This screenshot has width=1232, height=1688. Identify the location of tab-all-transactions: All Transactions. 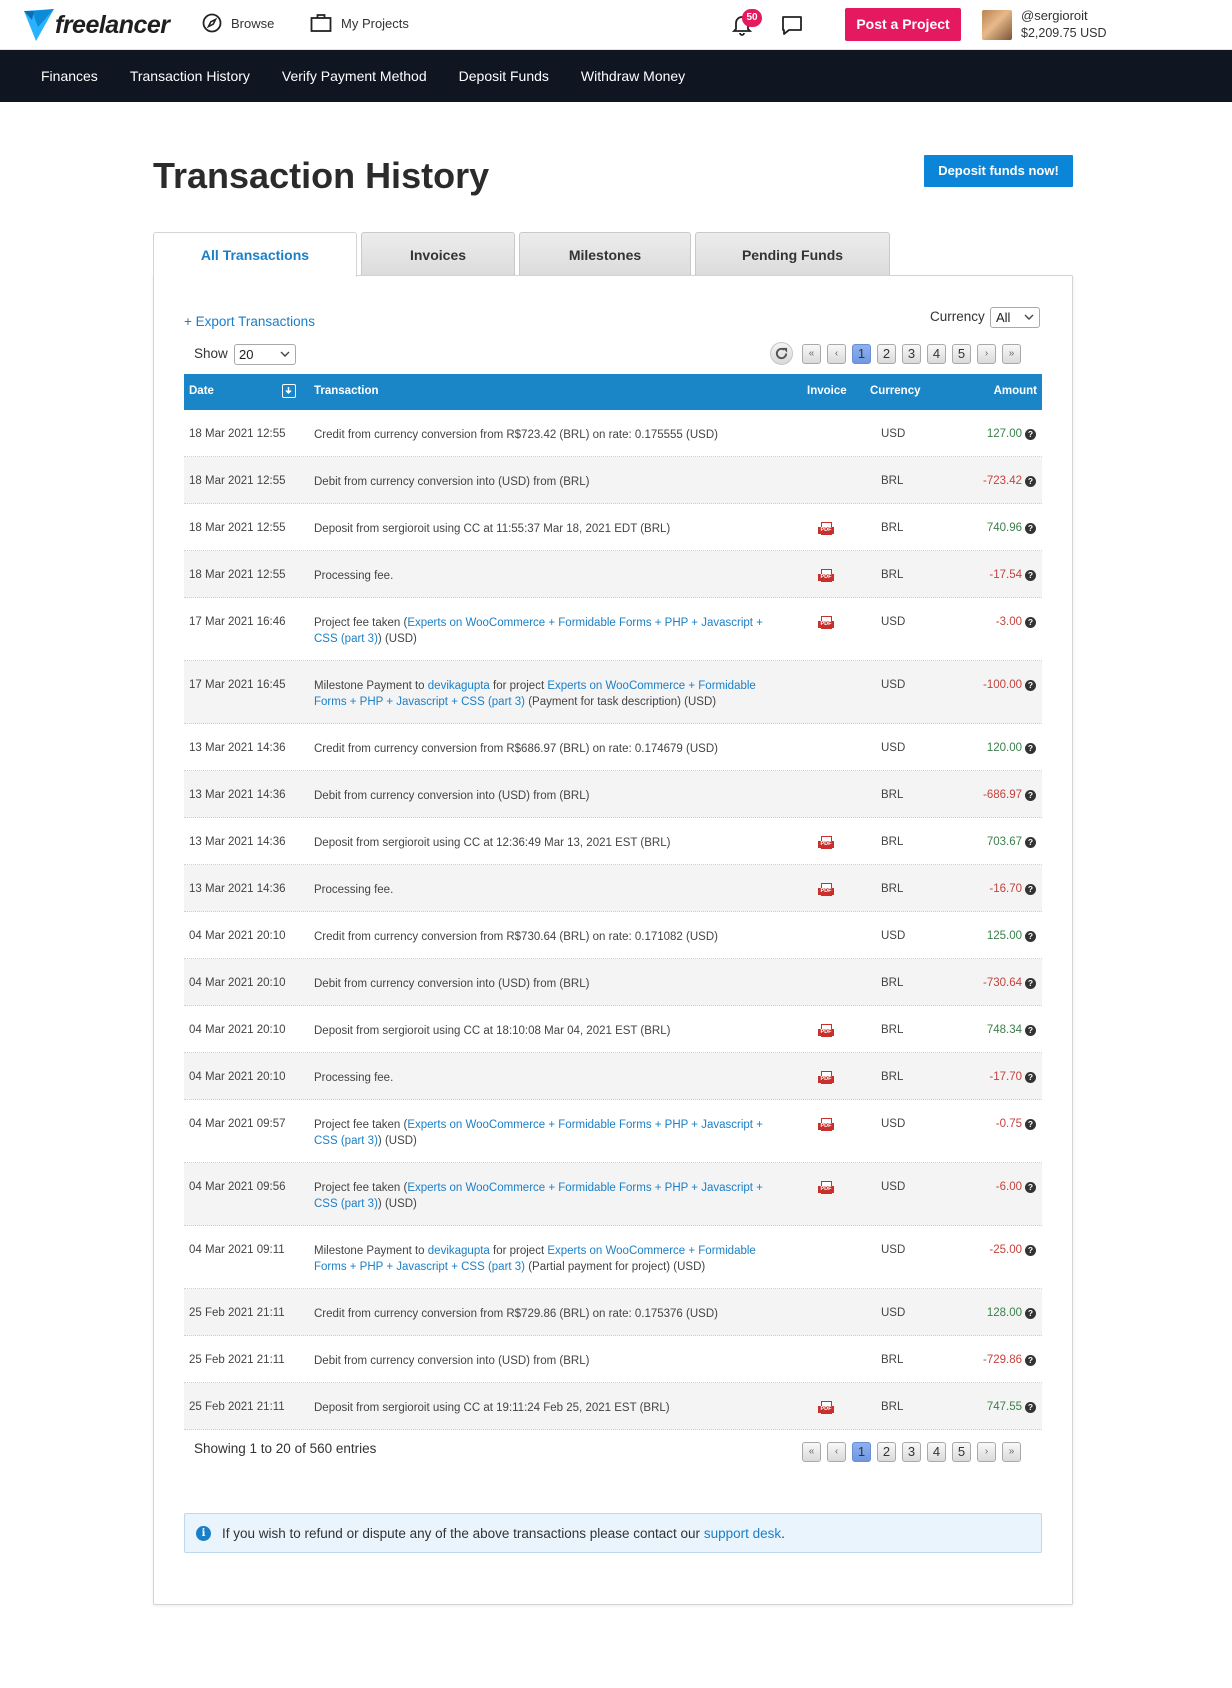
(255, 254).